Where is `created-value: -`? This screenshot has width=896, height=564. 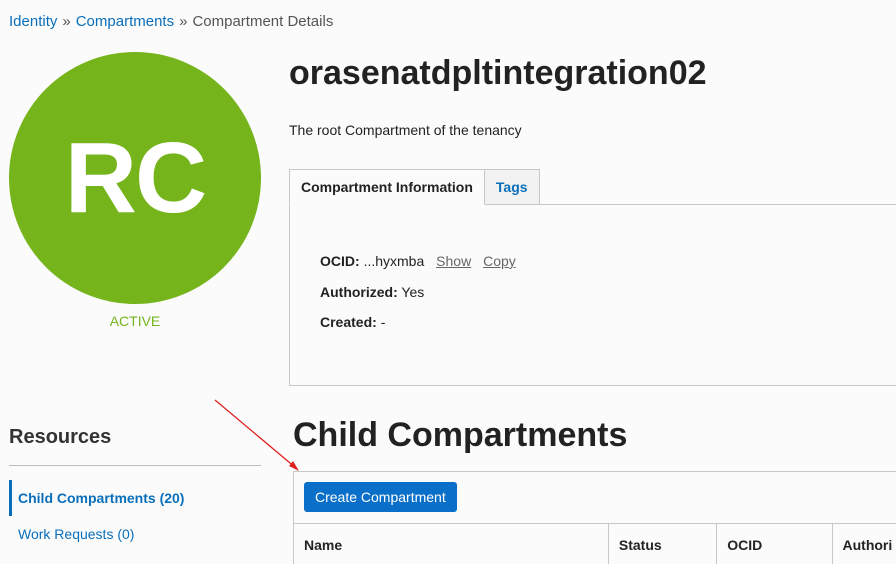 created-value: - is located at coordinates (383, 322).